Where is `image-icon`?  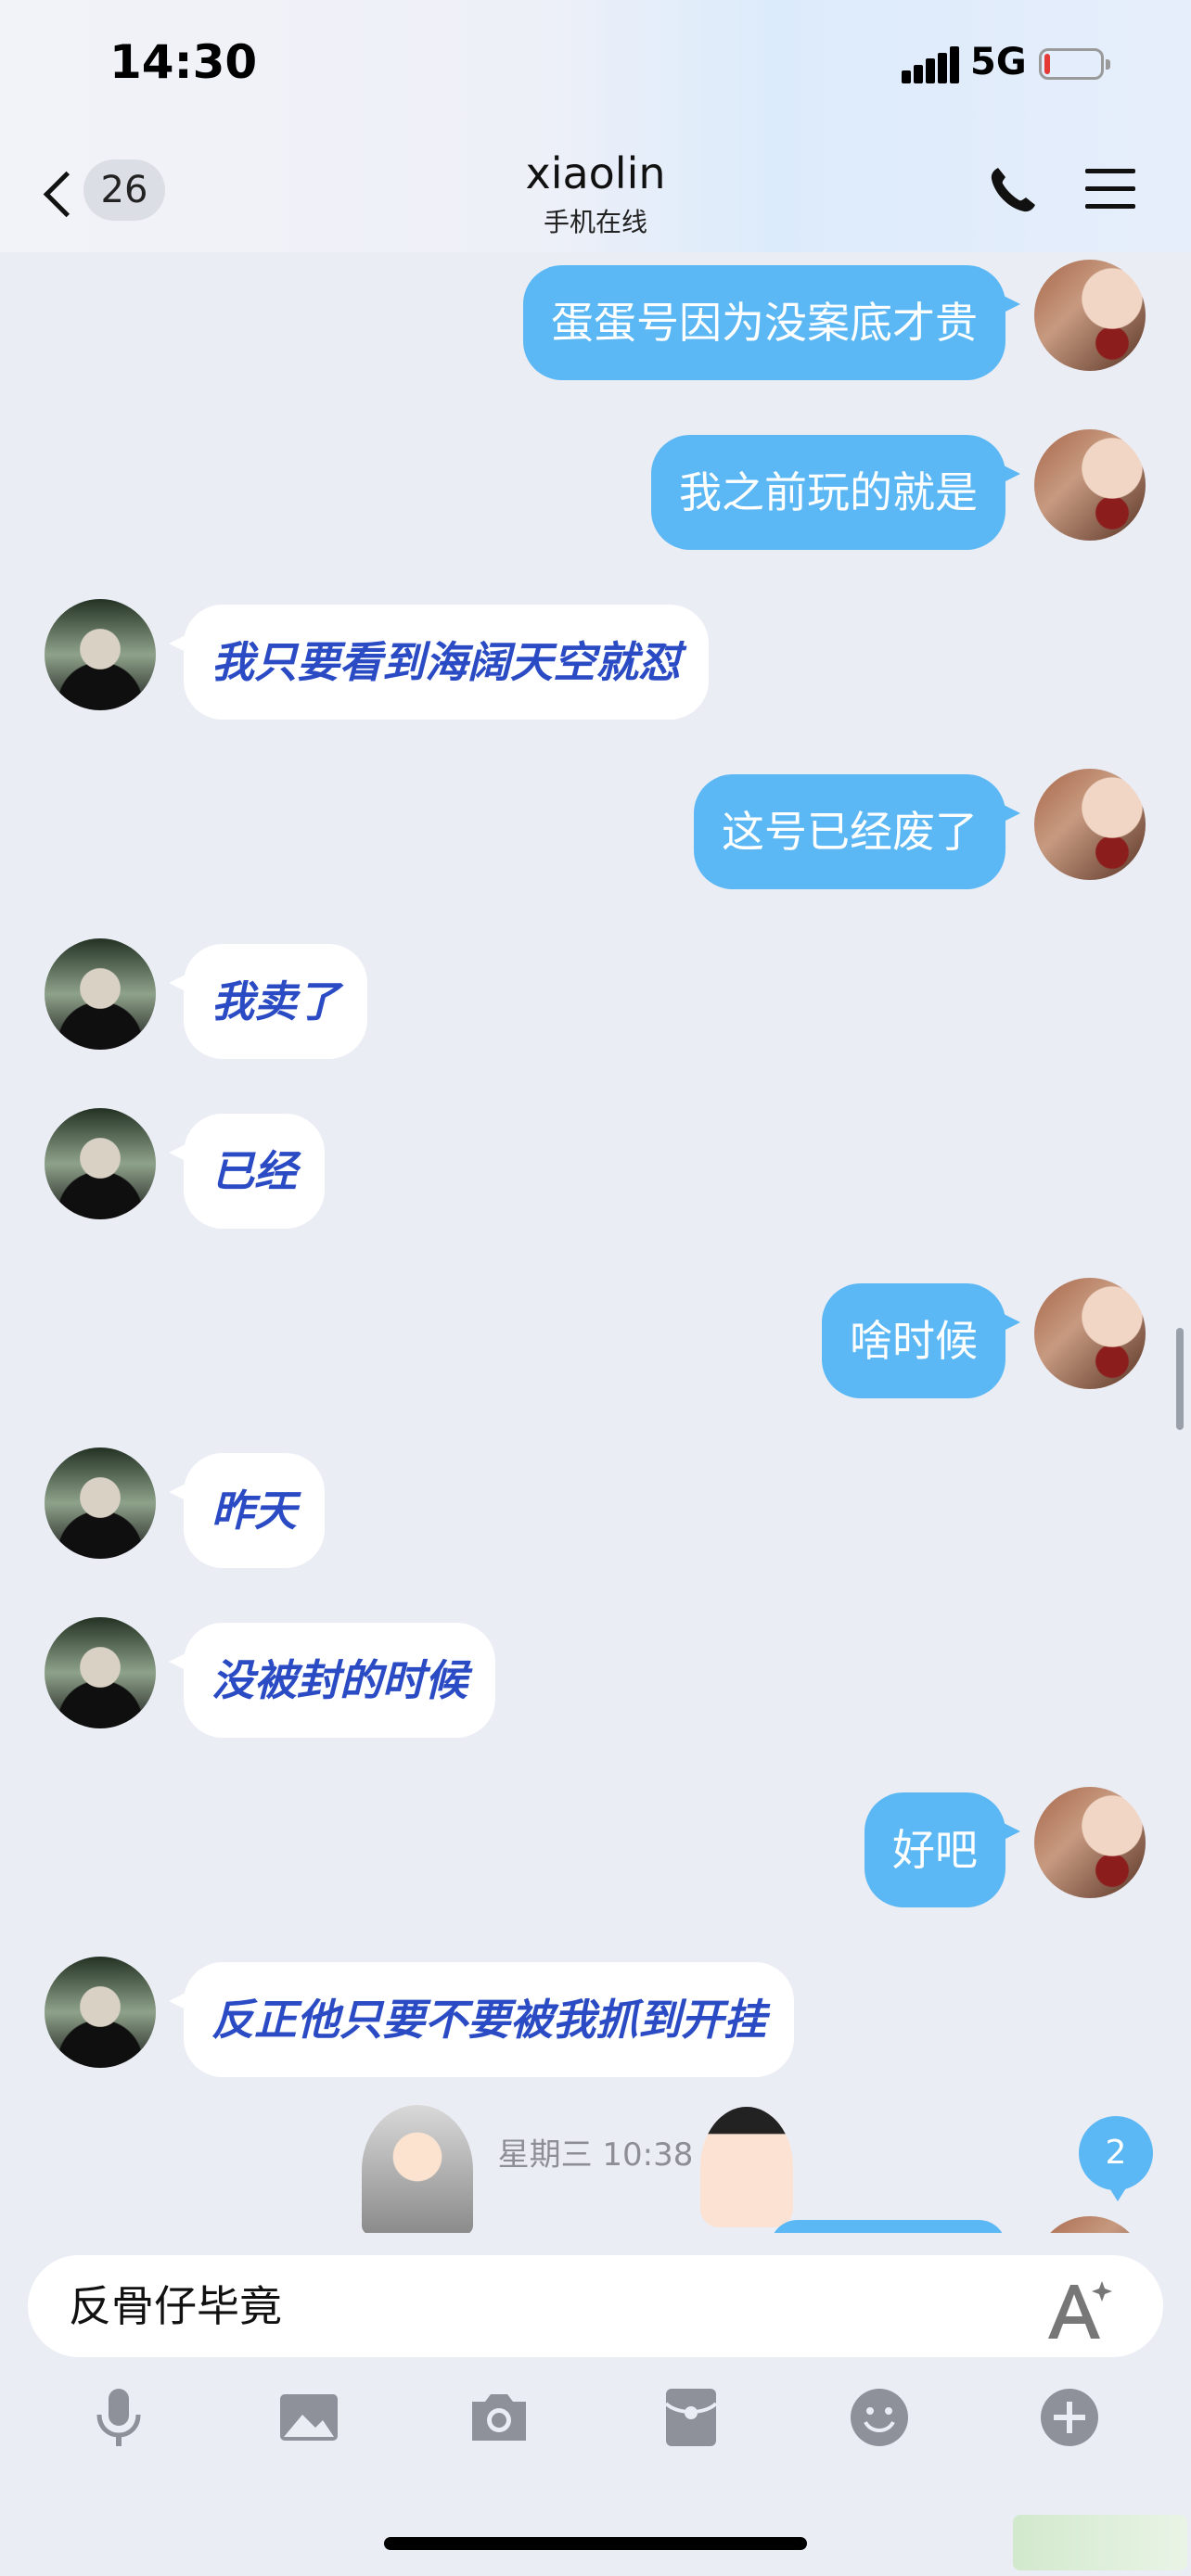 image-icon is located at coordinates (308, 2418).